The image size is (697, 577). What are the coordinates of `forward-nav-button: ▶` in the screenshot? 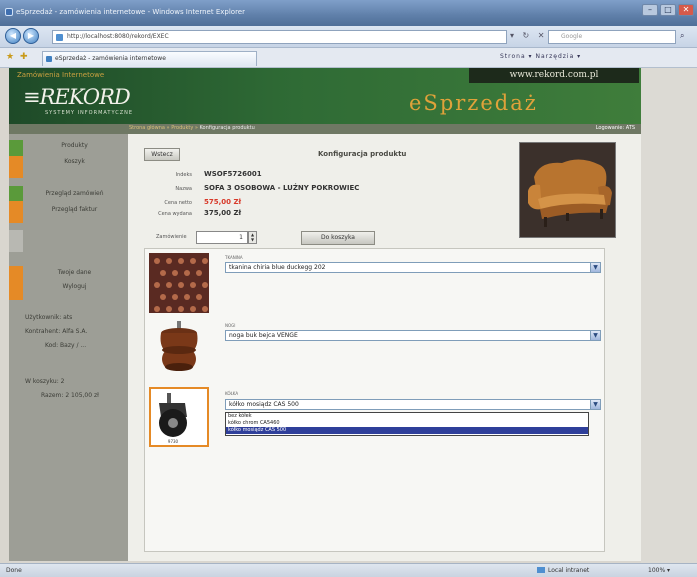 It's located at (31, 36).